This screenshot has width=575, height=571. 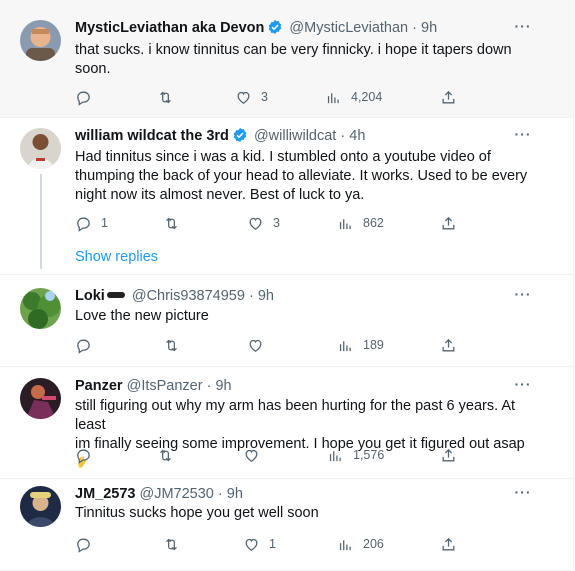 What do you see at coordinates (105, 494) in the screenshot?
I see `display-name: JM_2573` at bounding box center [105, 494].